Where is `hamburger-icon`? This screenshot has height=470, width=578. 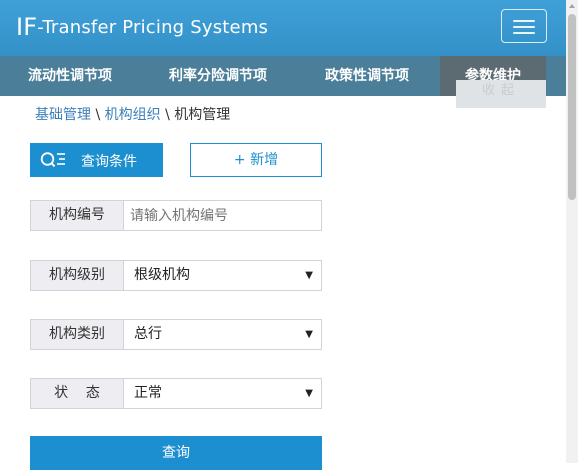
hamburger-icon is located at coordinates (524, 21).